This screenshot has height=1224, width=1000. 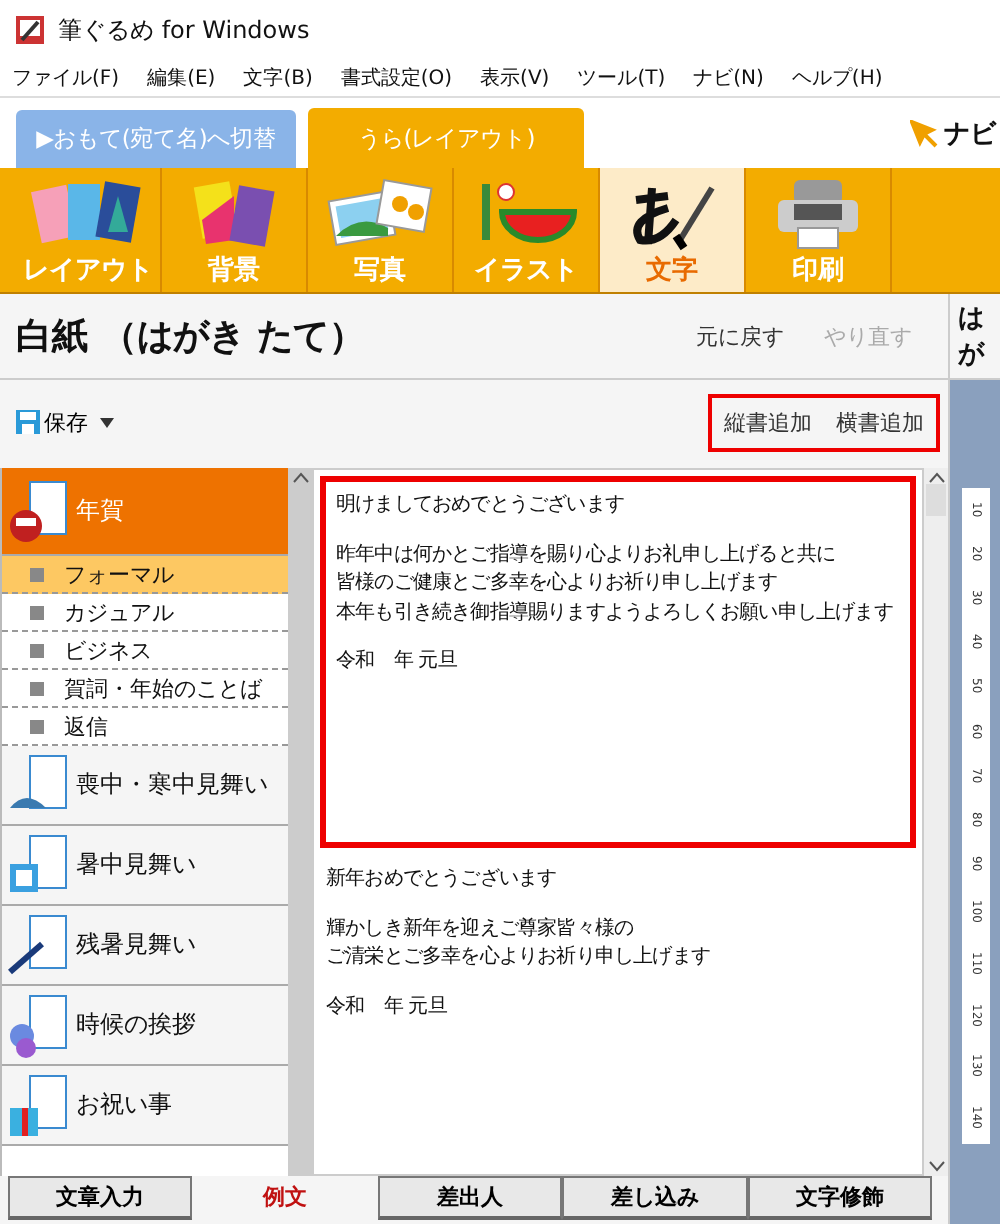 What do you see at coordinates (145, 946) in the screenshot?
I see `category-item: 残暑見舞い` at bounding box center [145, 946].